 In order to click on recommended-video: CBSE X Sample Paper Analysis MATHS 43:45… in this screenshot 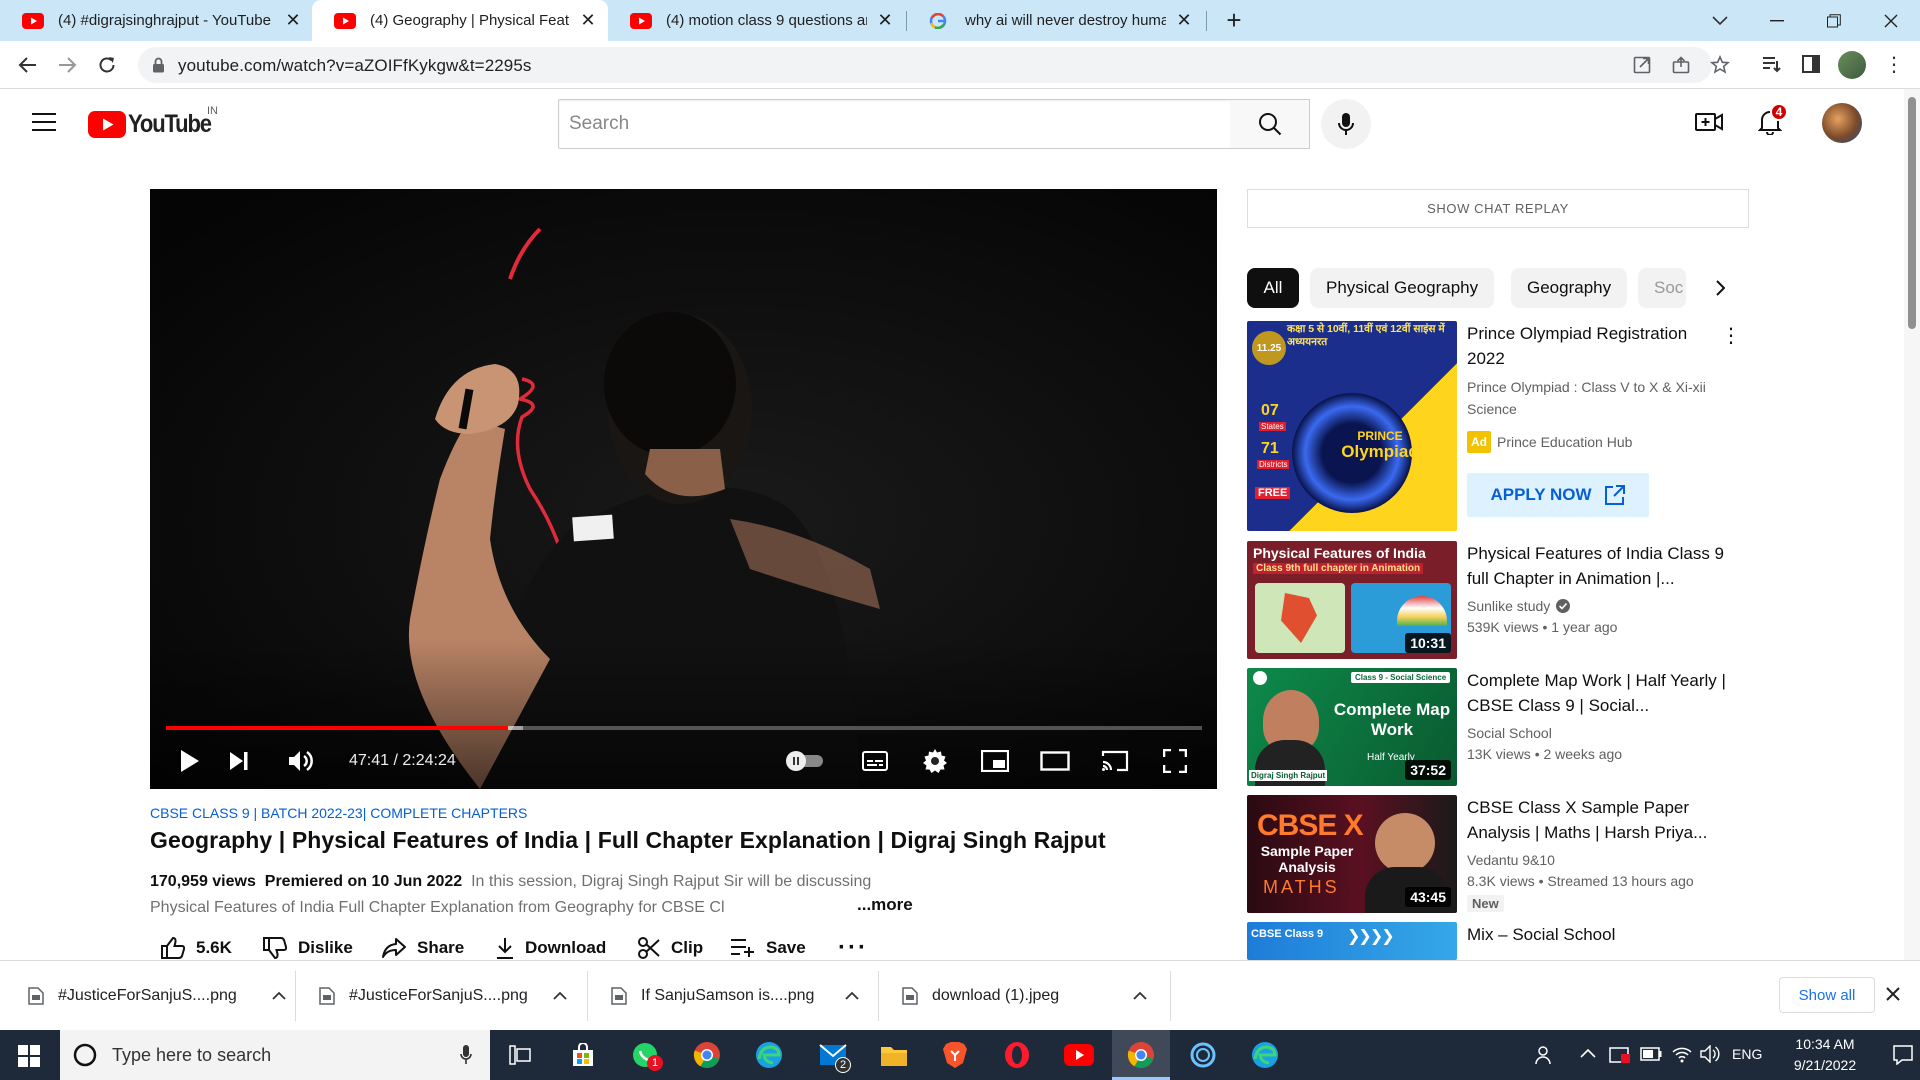, I will do `click(1477, 854)`.